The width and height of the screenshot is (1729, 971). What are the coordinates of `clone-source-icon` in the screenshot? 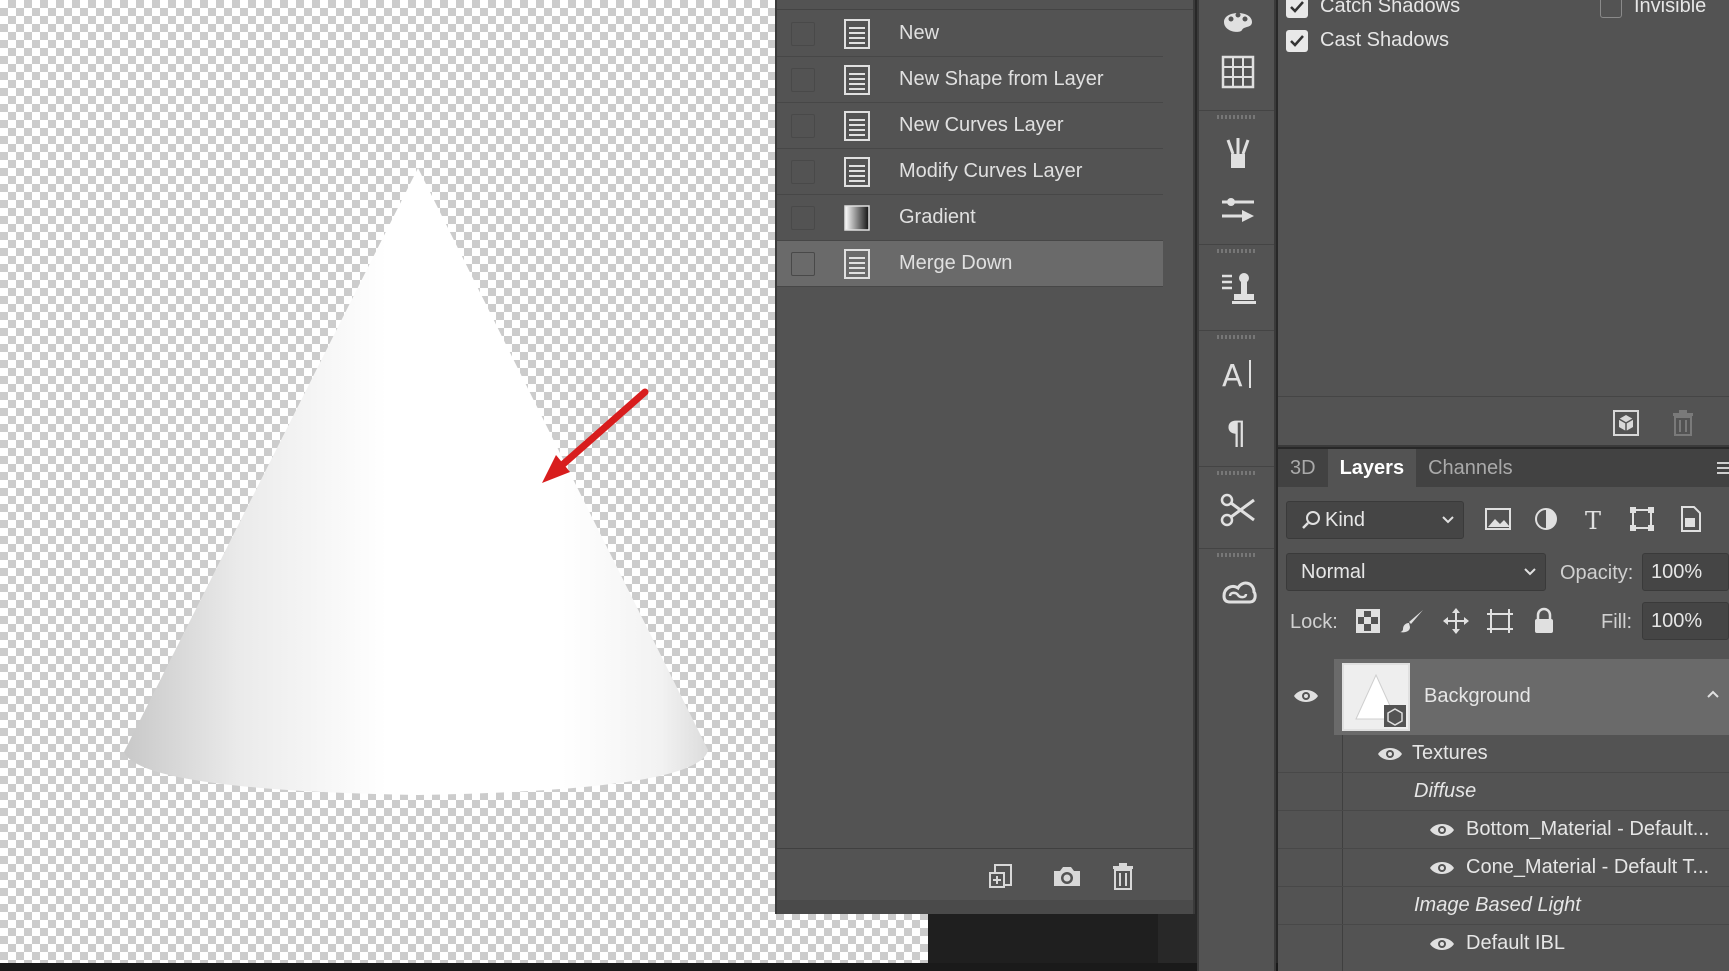 It's located at (1238, 288).